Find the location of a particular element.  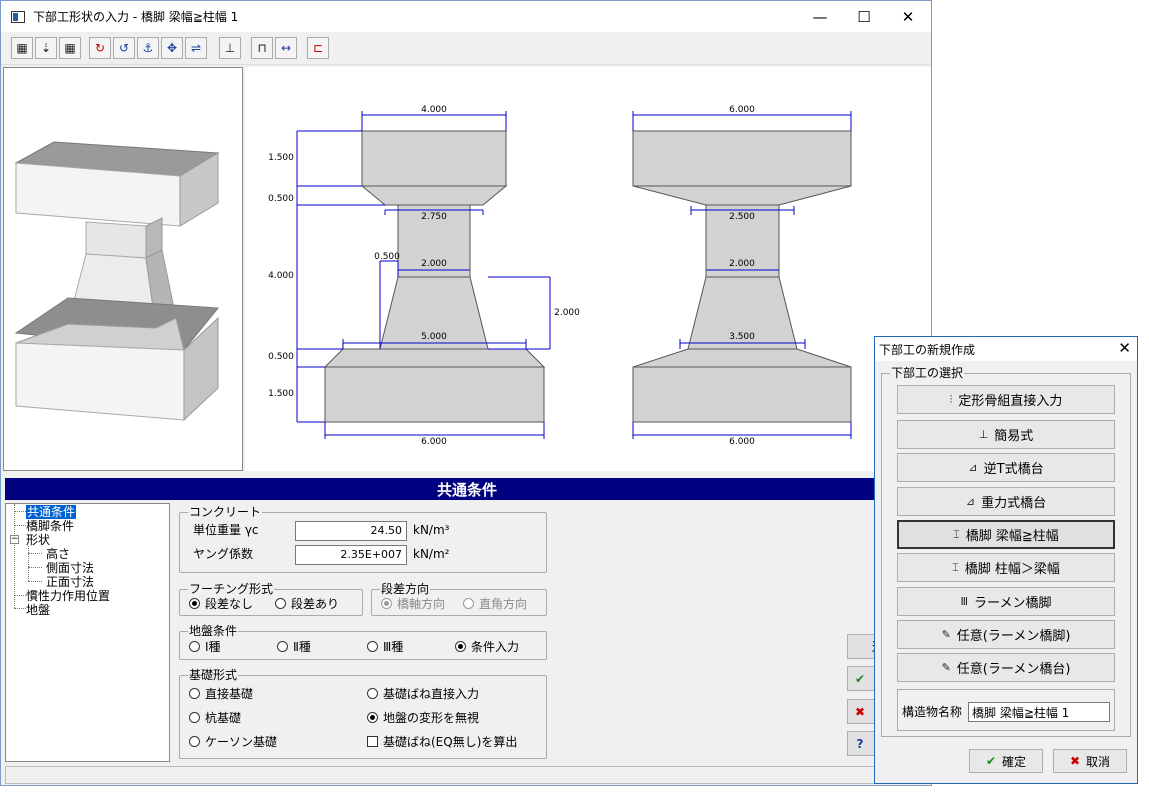

option-frame-direct-button: ⫶ 定形骨組直接入力 is located at coordinates (1006, 399).